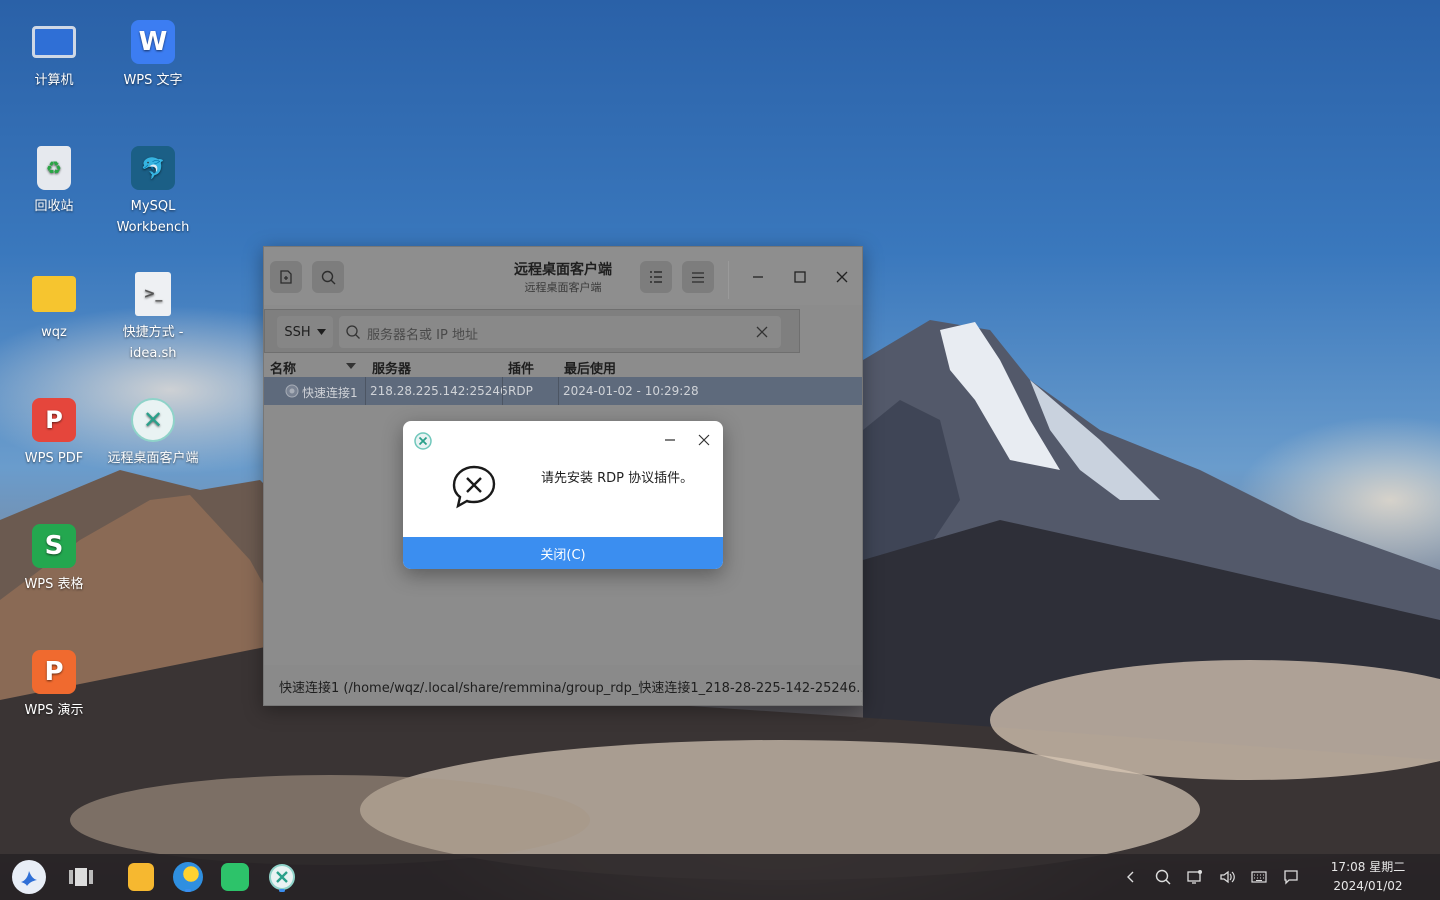 Image resolution: width=1440 pixels, height=900 pixels. What do you see at coordinates (391, 367) in the screenshot?
I see `column-header-server: 服务器` at bounding box center [391, 367].